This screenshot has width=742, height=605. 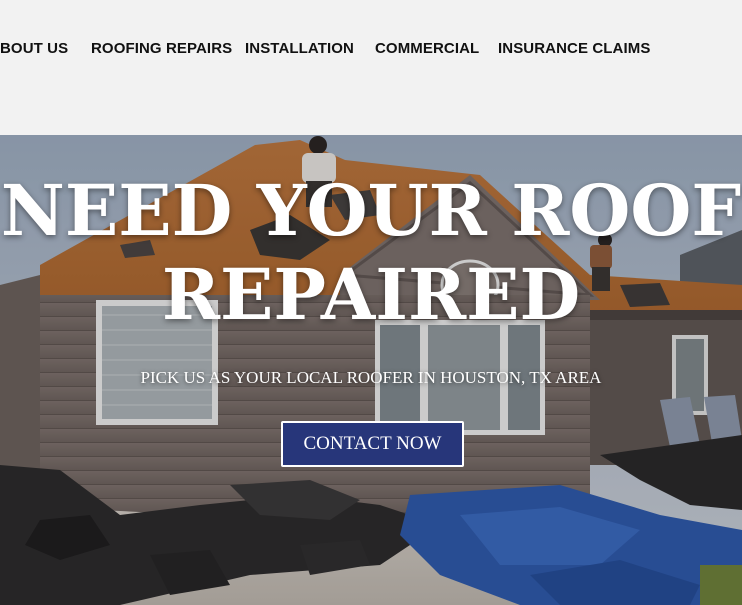 What do you see at coordinates (299, 48) in the screenshot?
I see `nav-item-installation: INSTALLATION` at bounding box center [299, 48].